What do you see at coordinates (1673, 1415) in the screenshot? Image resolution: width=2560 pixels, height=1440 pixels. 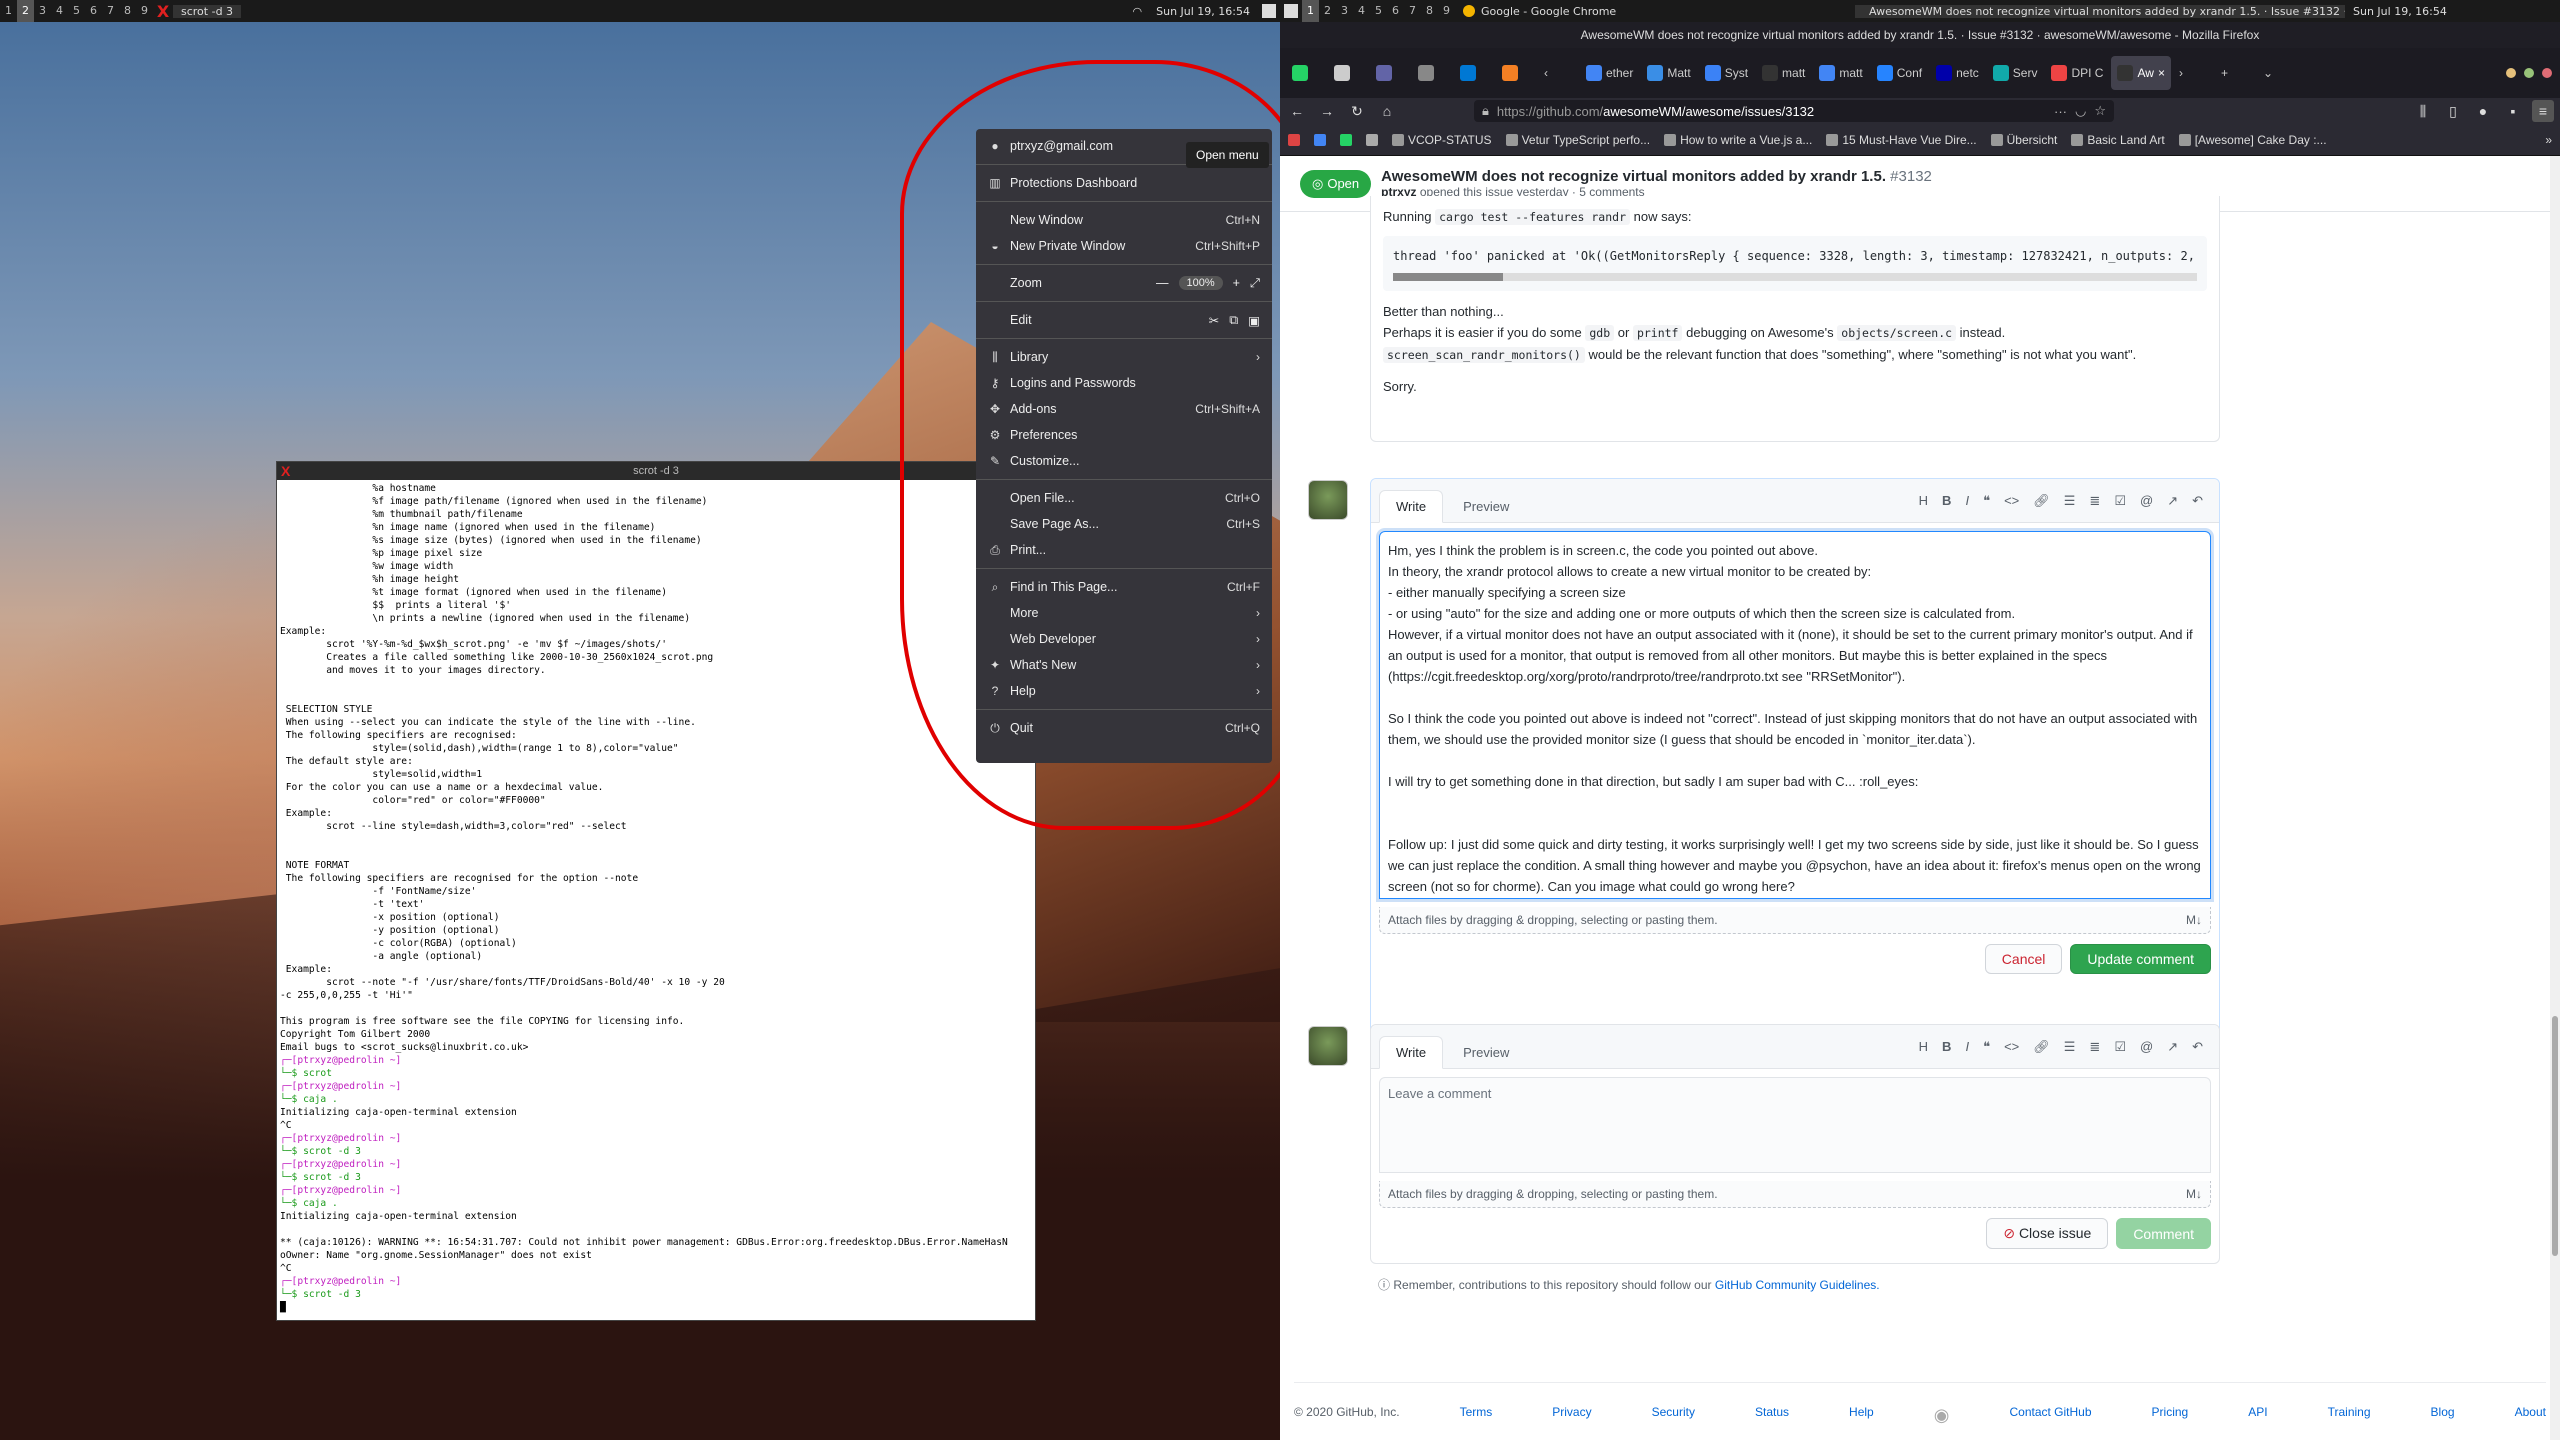 I see `footer-link: Security` at bounding box center [1673, 1415].